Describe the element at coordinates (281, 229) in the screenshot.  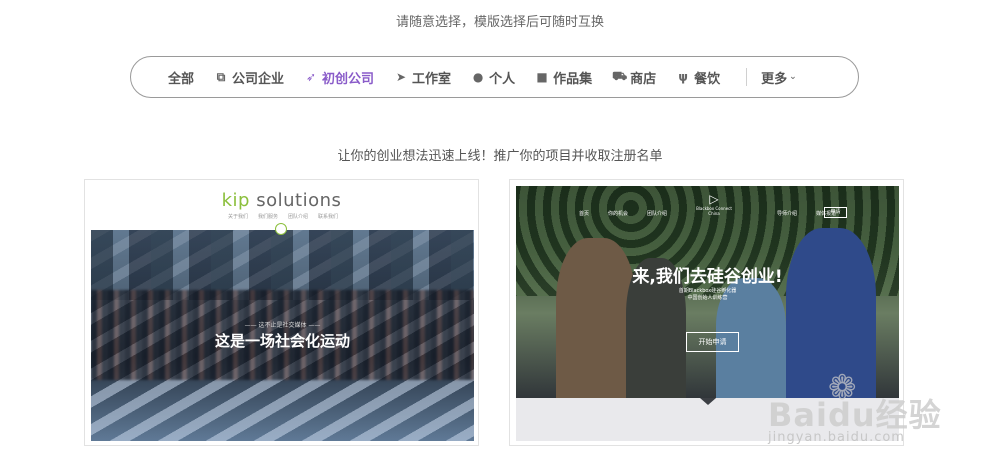
I see `power-icon` at that location.